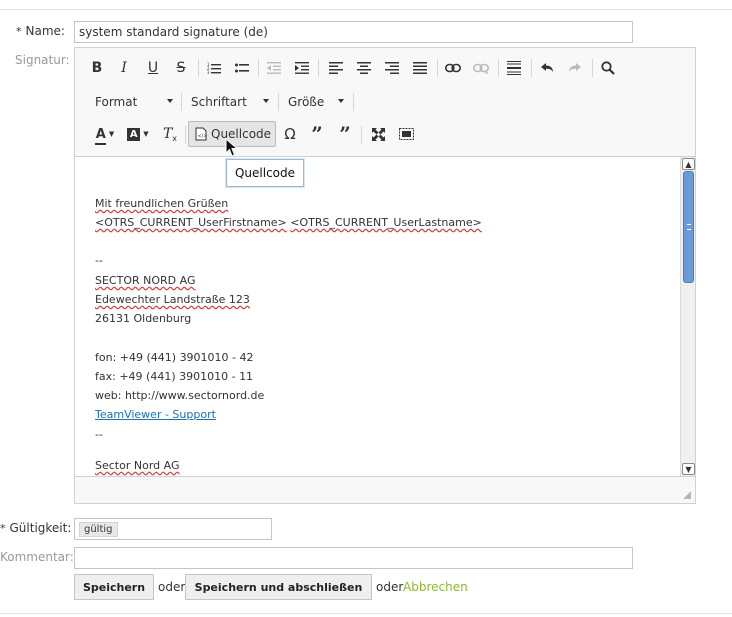 This screenshot has width=732, height=617. I want to click on top-divider, so click(366, 9).